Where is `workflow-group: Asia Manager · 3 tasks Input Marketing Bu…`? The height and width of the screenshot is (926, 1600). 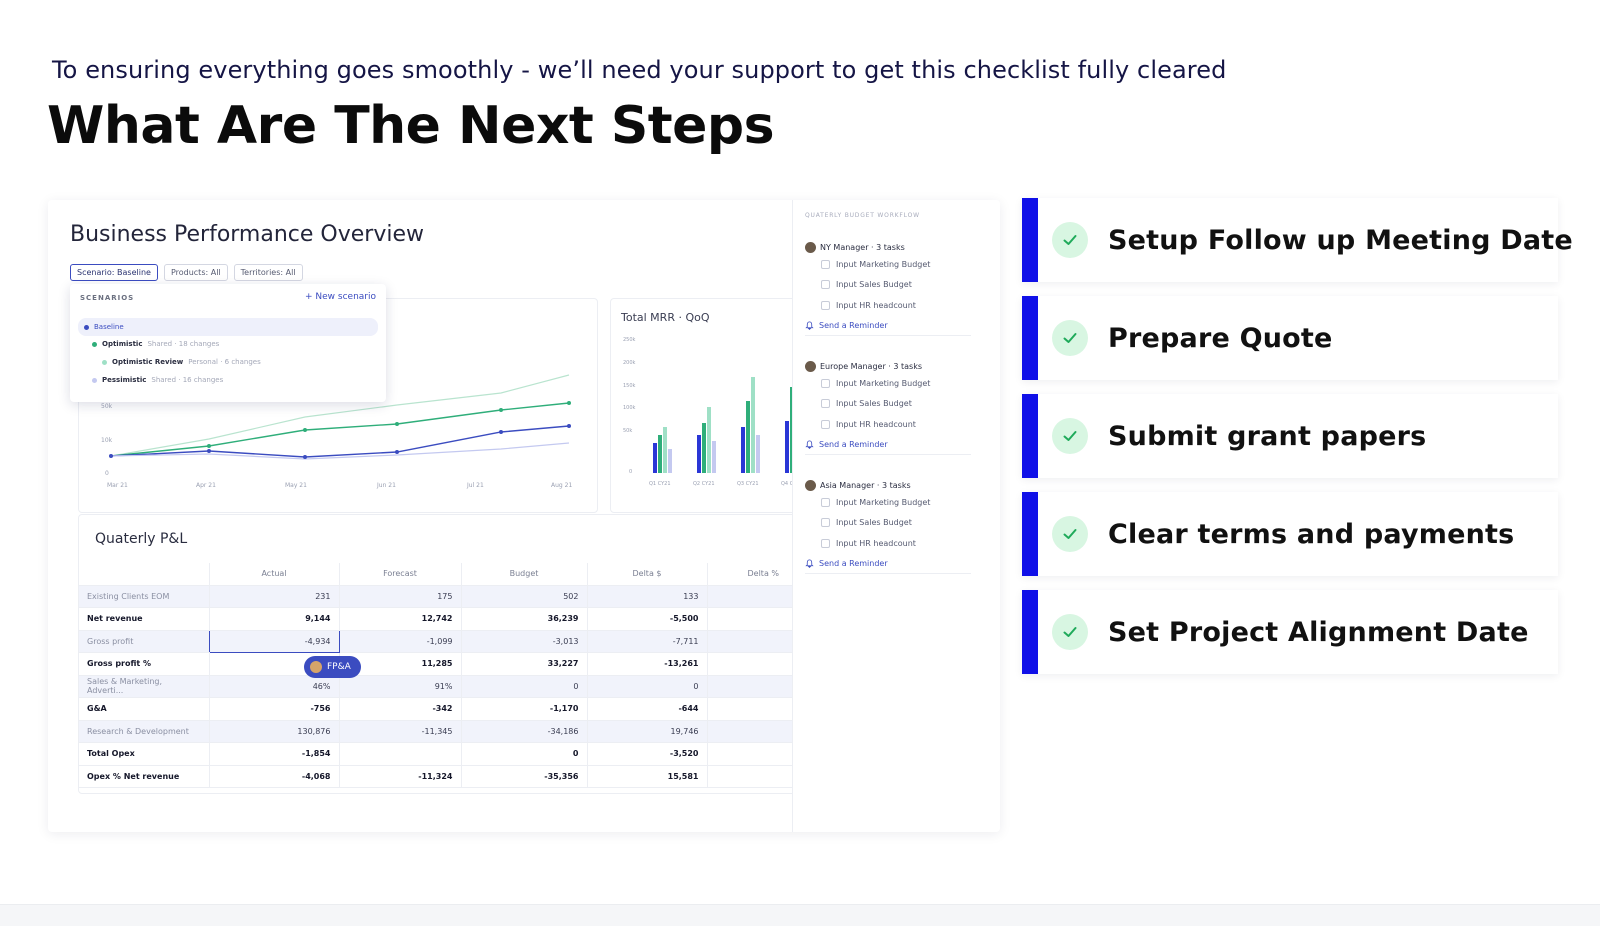
workflow-group: Asia Manager · 3 tasks Input Marketing Bu… is located at coordinates (888, 526).